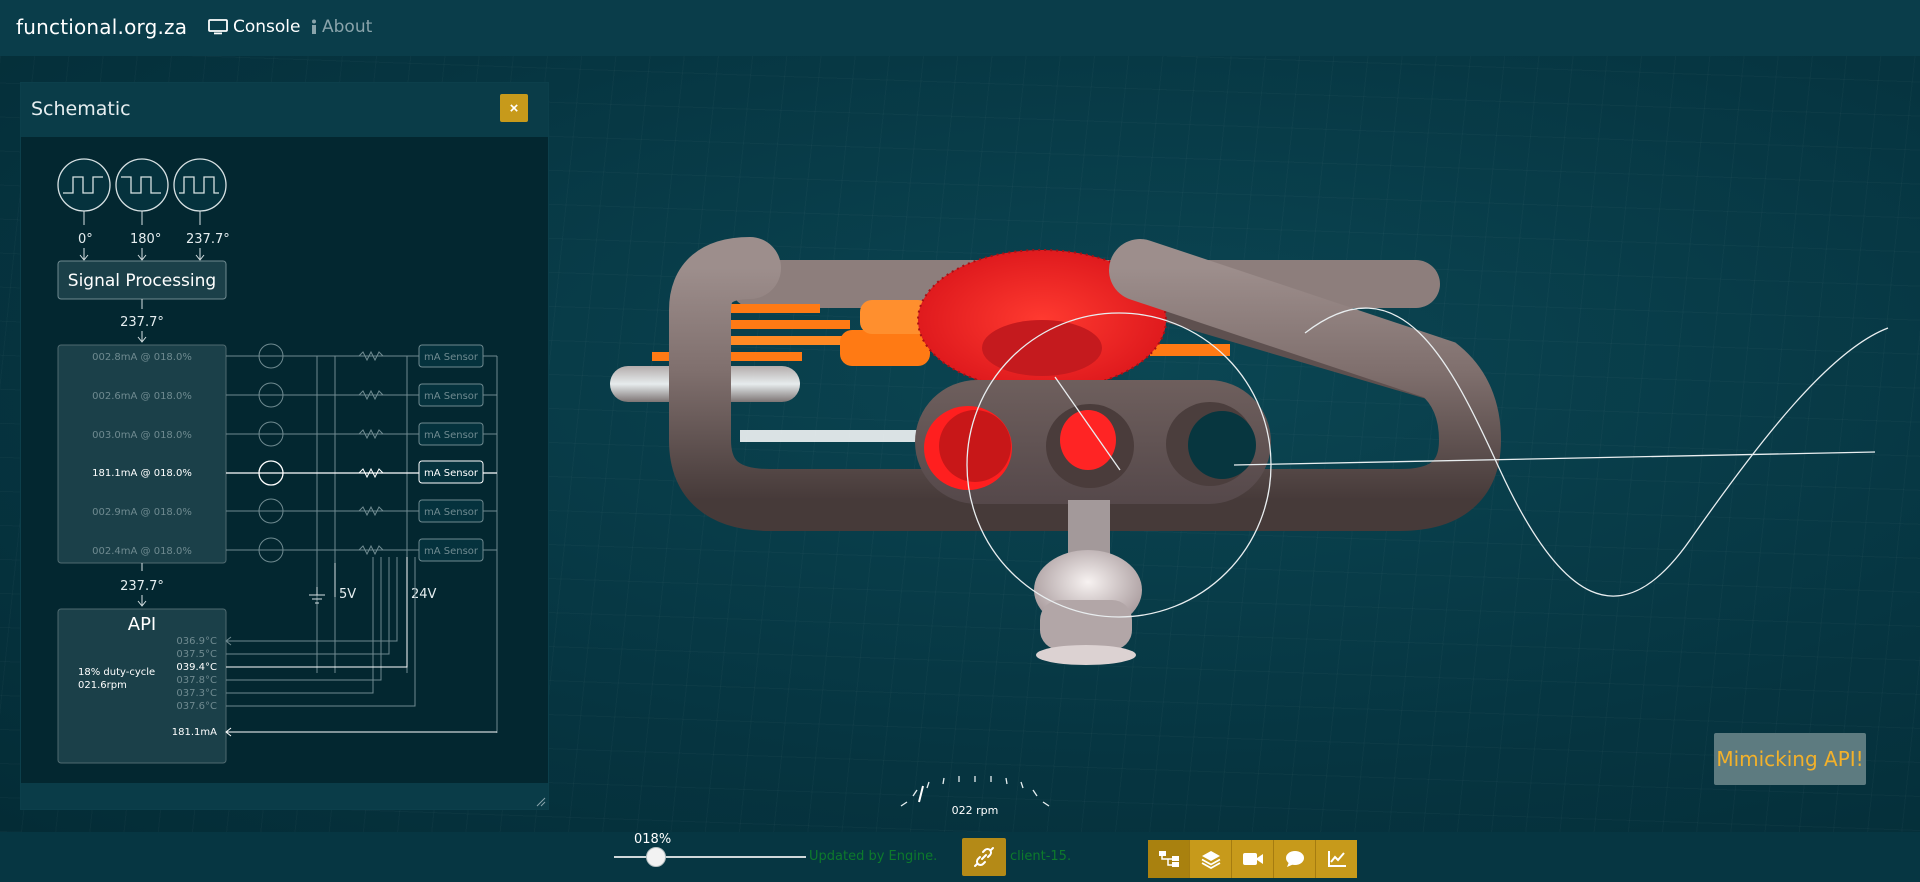  I want to click on rail-5v-label: 5V, so click(347, 594).